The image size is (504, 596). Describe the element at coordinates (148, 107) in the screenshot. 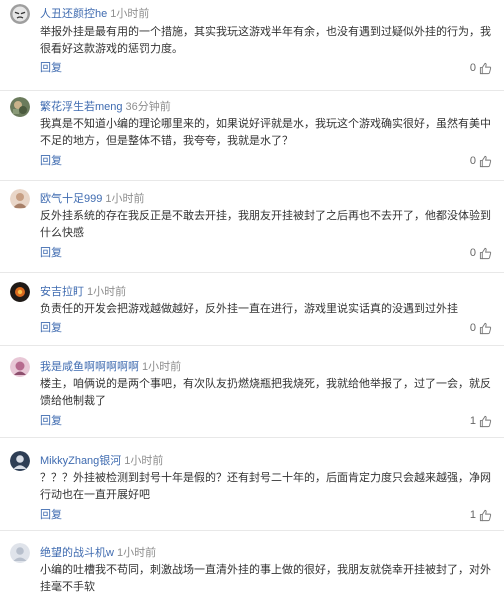

I see `timestamp: 36分钟前` at that location.